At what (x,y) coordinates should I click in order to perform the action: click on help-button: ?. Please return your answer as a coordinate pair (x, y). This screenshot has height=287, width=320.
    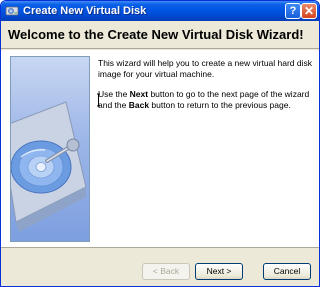
    Looking at the image, I should click on (293, 11).